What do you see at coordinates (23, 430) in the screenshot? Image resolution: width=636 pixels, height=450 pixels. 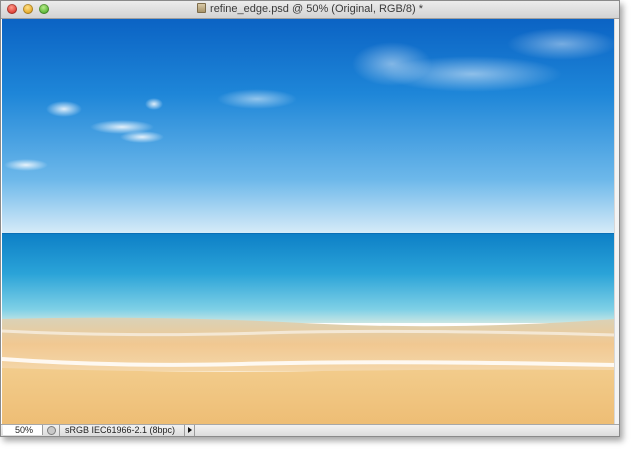 I see `zoom-level-field: 50%` at bounding box center [23, 430].